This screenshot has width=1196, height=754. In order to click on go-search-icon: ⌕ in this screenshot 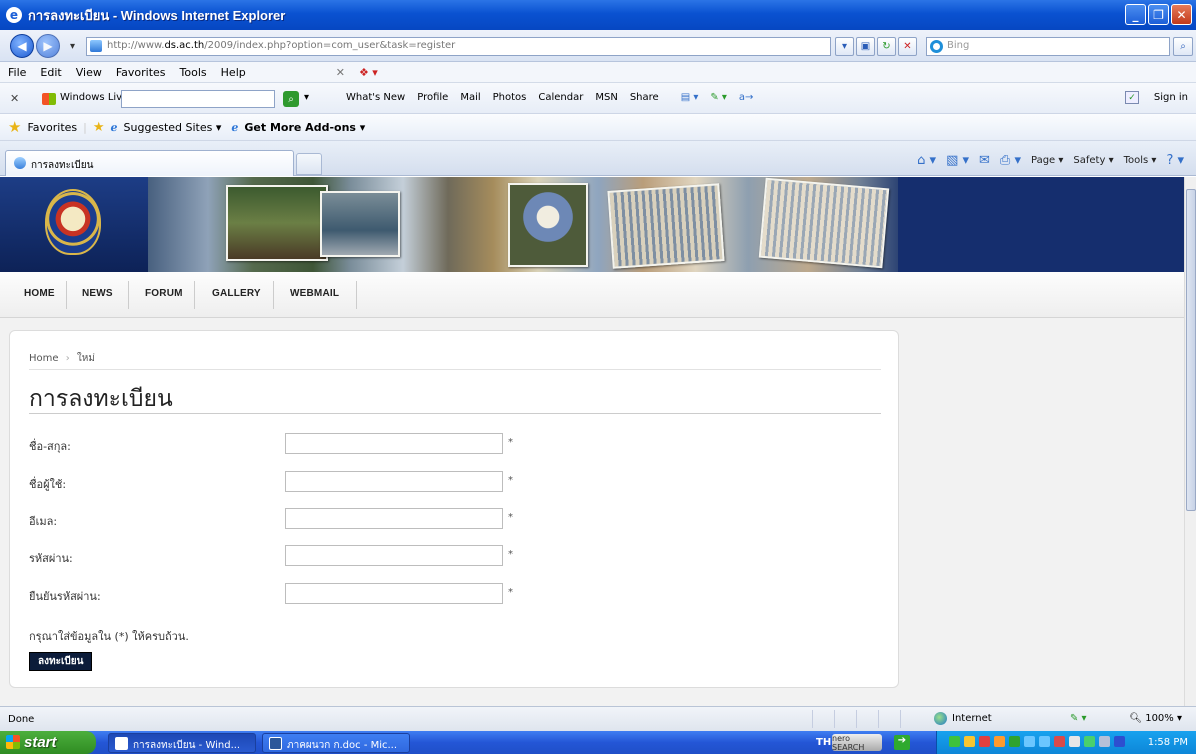, I will do `click(291, 99)`.